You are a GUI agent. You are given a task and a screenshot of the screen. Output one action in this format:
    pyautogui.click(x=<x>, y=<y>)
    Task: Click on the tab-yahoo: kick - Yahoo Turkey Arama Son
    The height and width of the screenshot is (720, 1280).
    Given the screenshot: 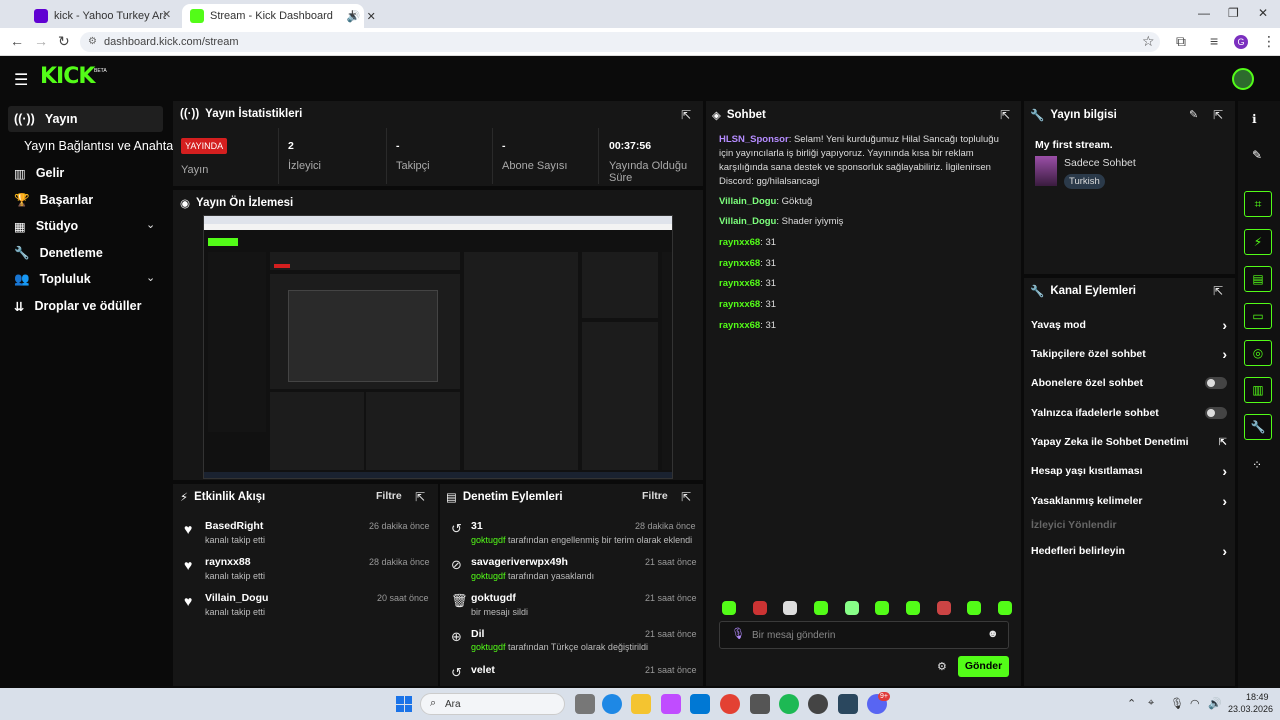 What is the action you would take?
    pyautogui.click(x=100, y=16)
    